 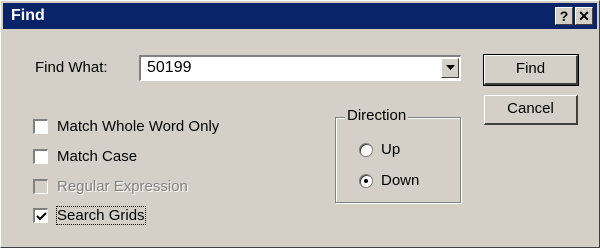 What do you see at coordinates (101, 215) in the screenshot?
I see `option-label: Search Grids` at bounding box center [101, 215].